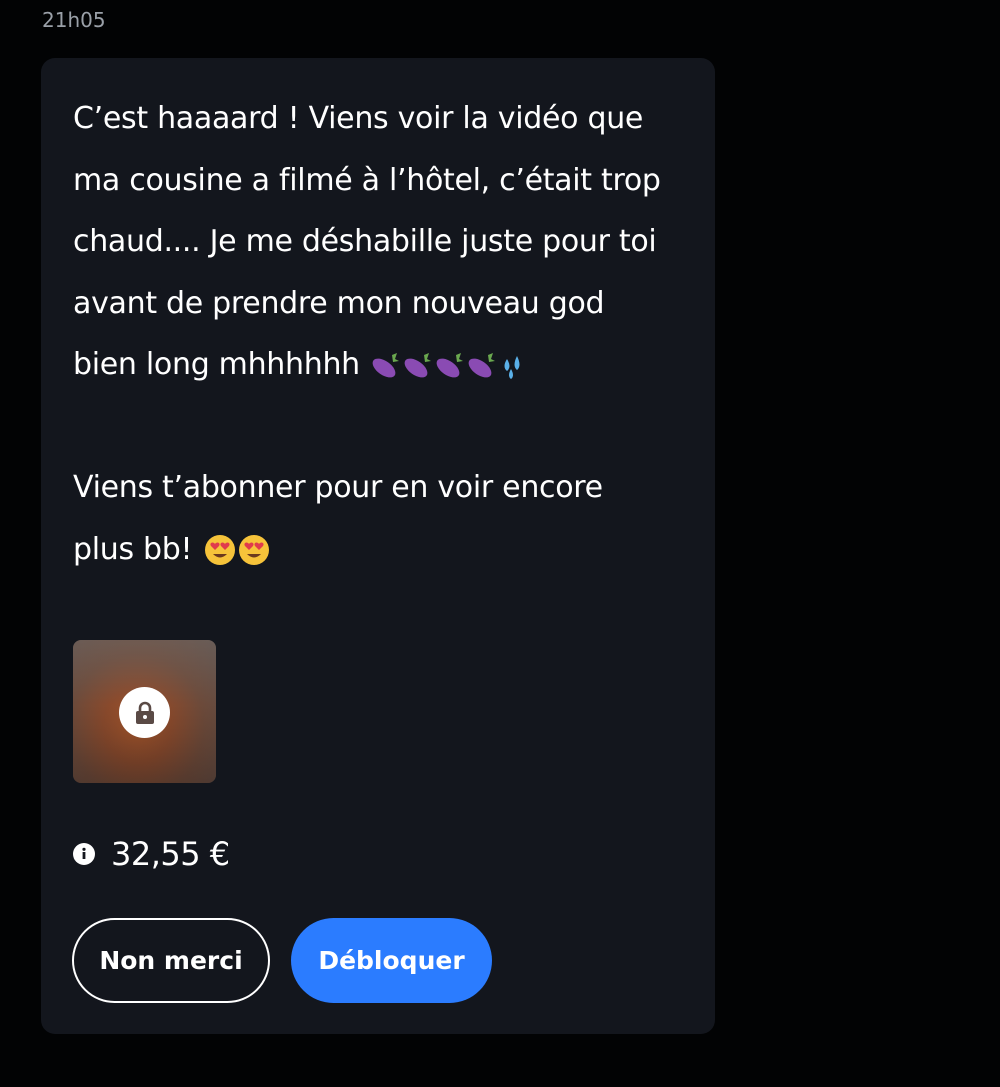 The image size is (1000, 1087). I want to click on price-row: 32,55 €, so click(151, 854).